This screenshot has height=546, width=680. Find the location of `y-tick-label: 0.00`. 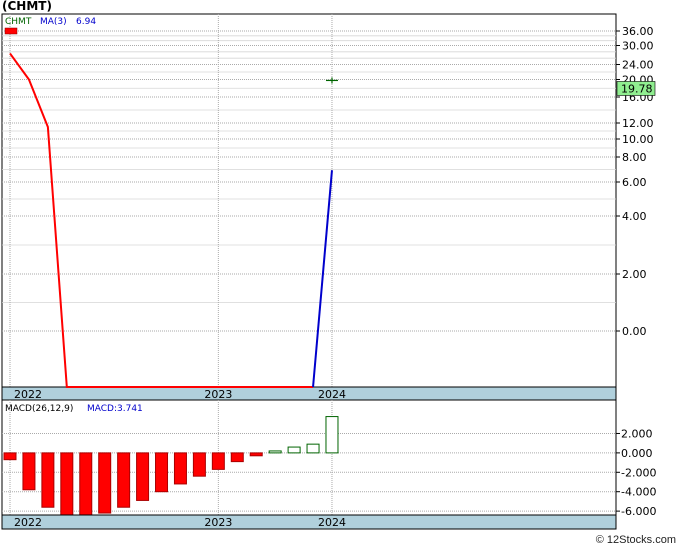

y-tick-label: 0.00 is located at coordinates (634, 331).